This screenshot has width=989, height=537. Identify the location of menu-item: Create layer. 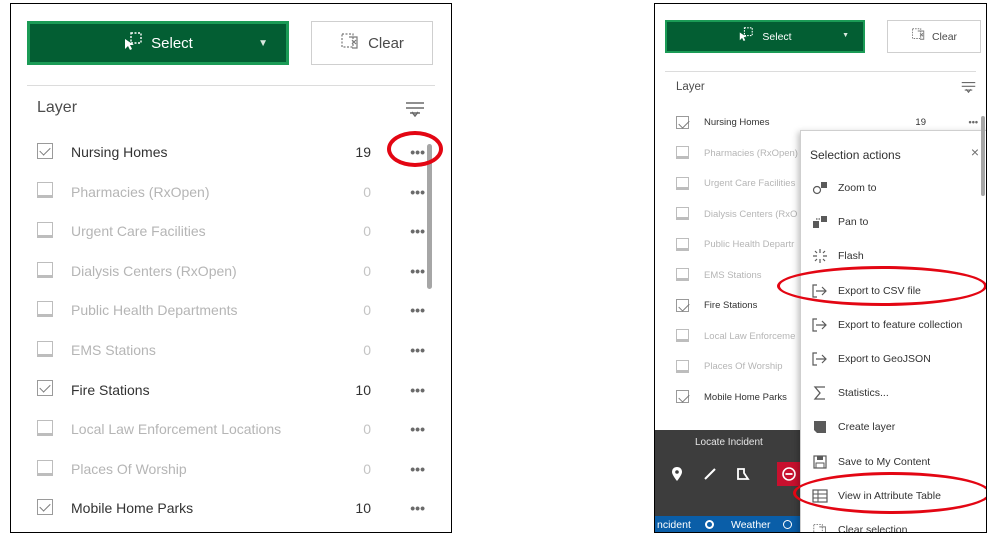
(893, 427).